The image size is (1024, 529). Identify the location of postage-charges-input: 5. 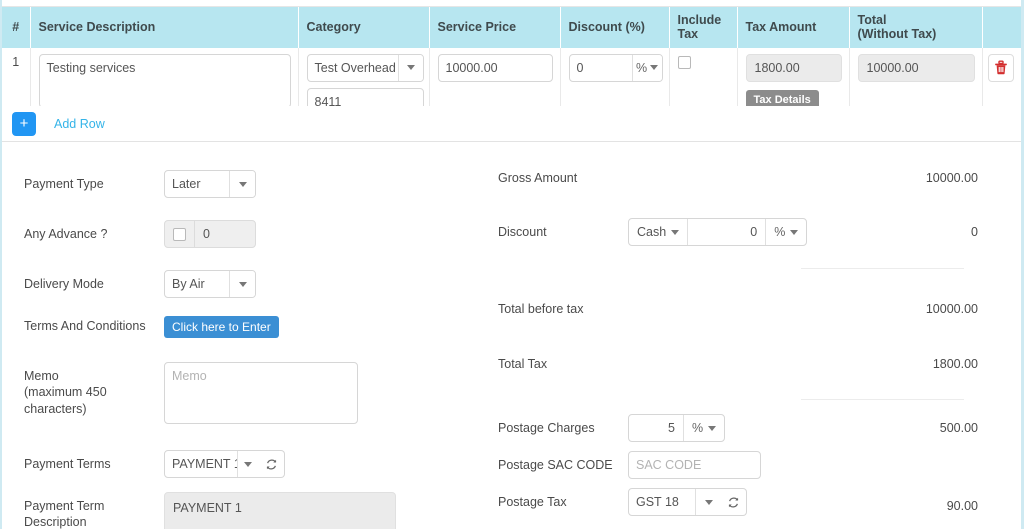
(656, 428).